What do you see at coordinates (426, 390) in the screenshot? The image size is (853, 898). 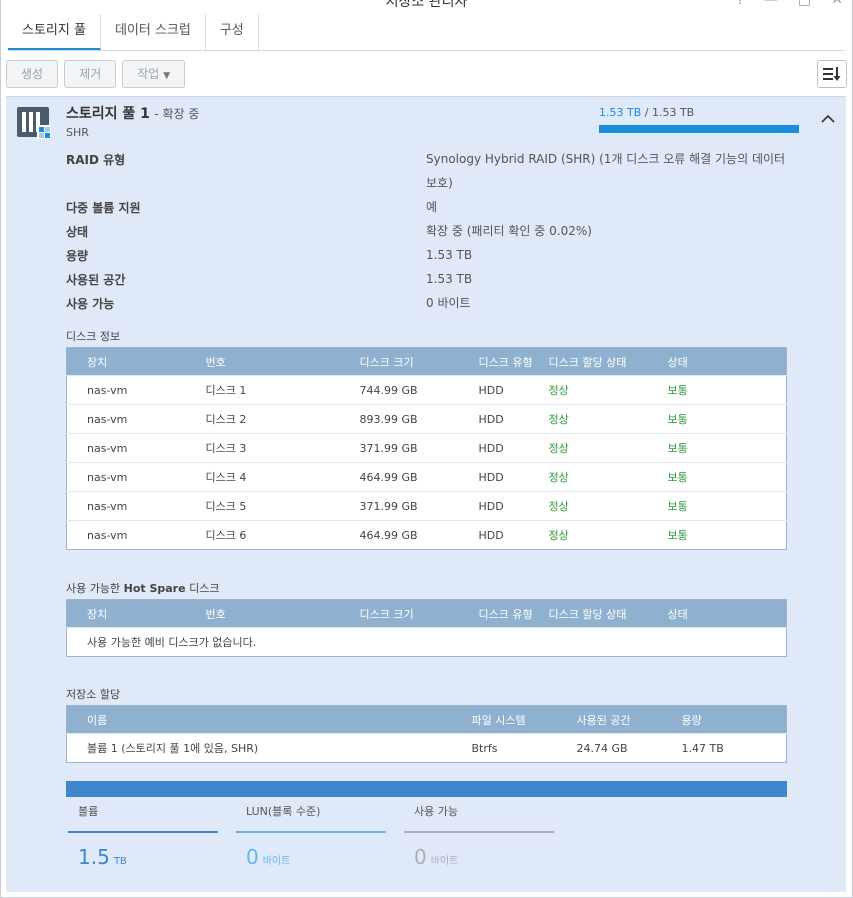 I see `table-row: nas-vm 디스크 1 744.99 GB HDD 정상 보통` at bounding box center [426, 390].